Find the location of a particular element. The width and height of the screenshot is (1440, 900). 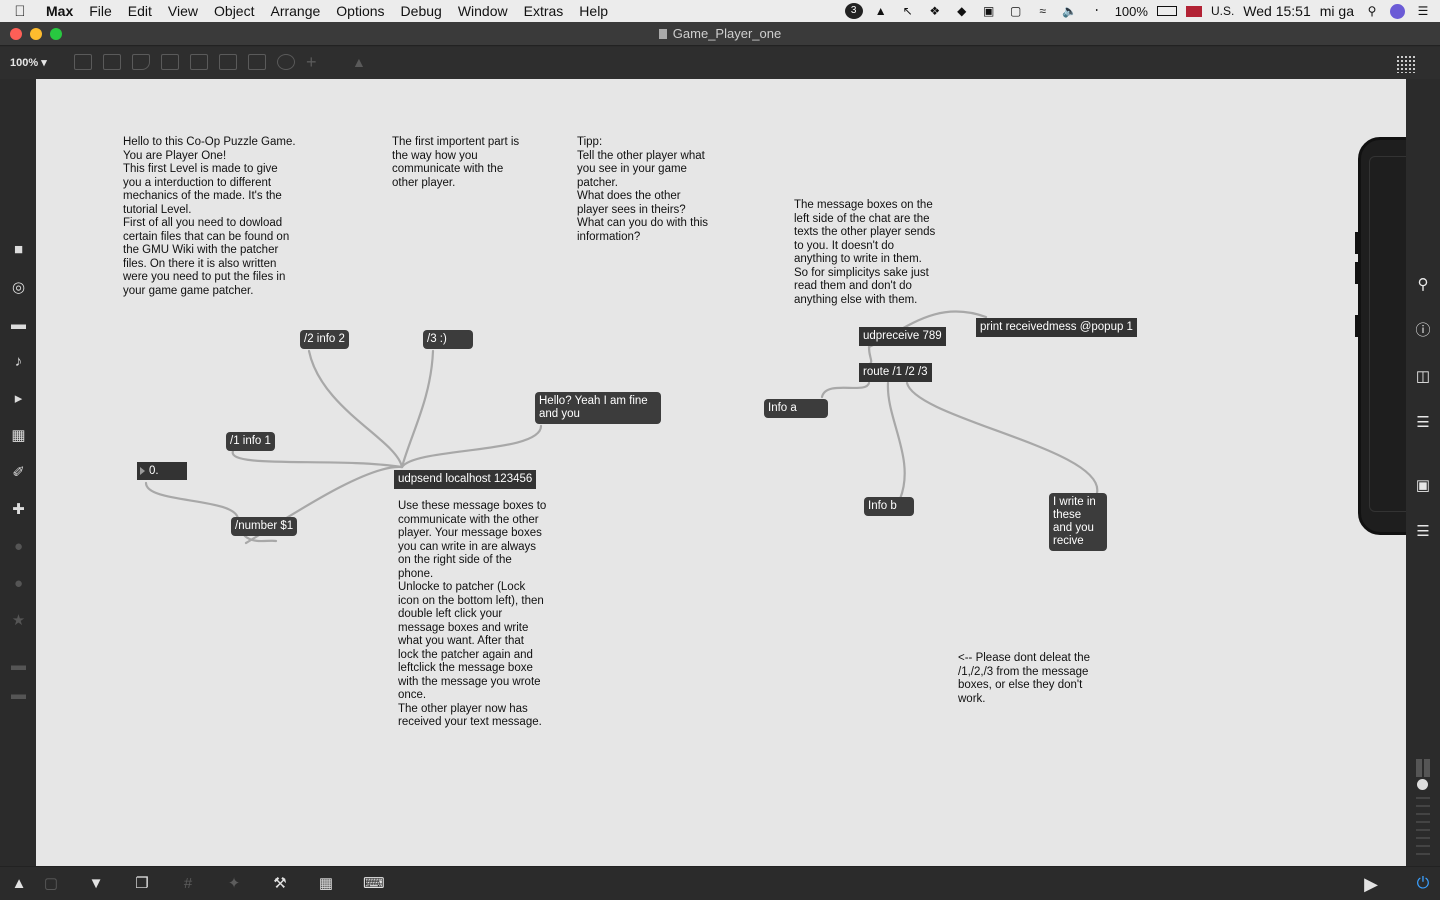

presentation-icon: ▢ is located at coordinates (51, 884).